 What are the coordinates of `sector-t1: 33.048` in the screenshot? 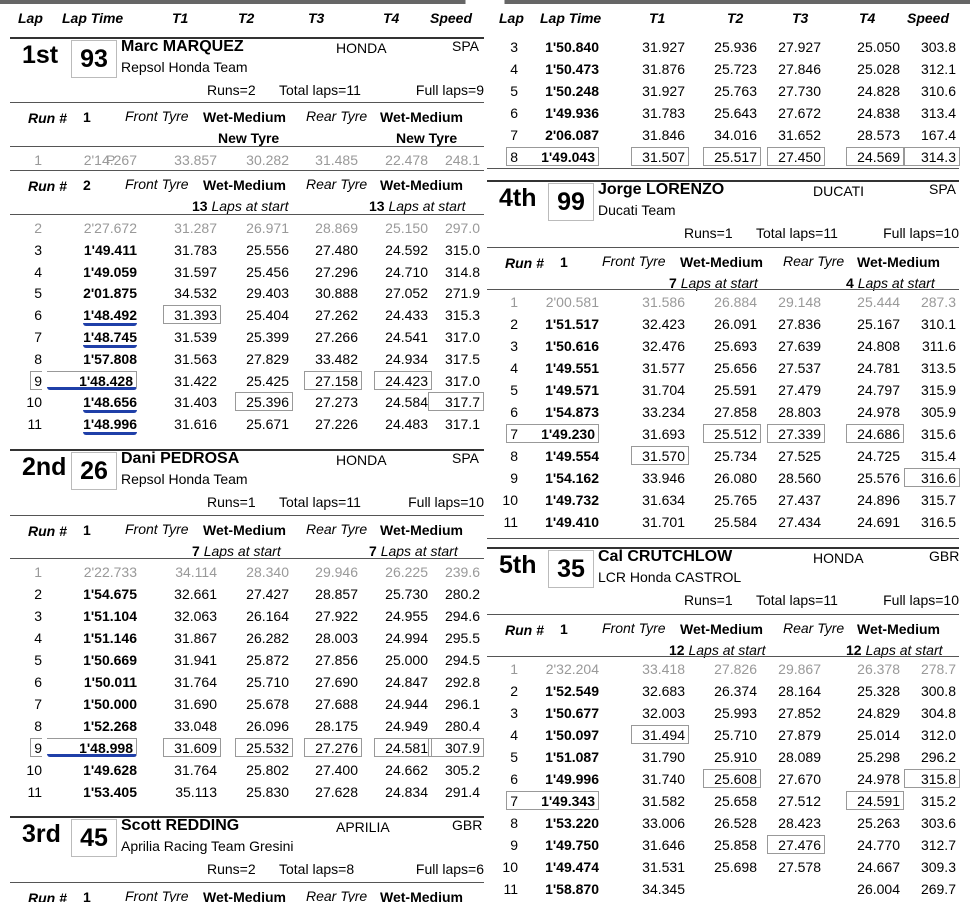 It's located at (195, 726).